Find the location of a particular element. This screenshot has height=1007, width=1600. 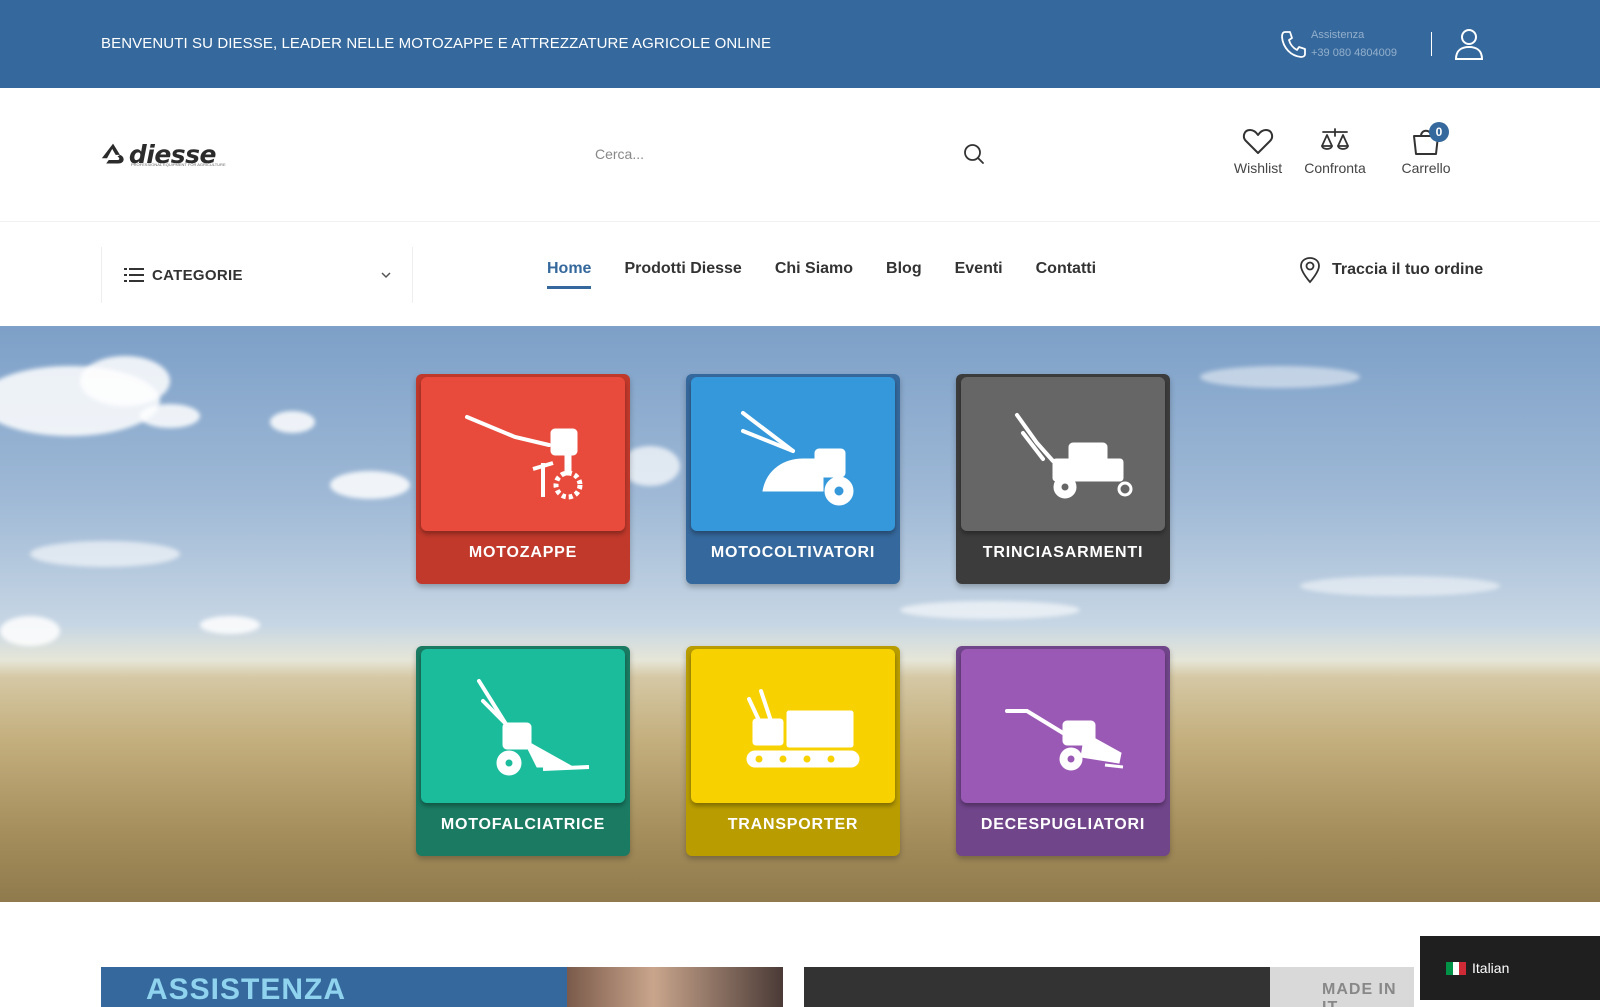

mulcher-icon is located at coordinates (1074, 456).